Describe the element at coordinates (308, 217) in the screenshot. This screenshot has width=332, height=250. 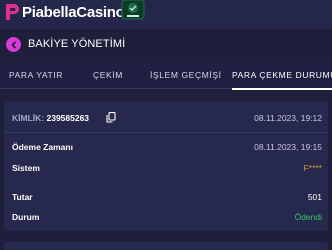
I see `status-badge: Ödendi` at that location.